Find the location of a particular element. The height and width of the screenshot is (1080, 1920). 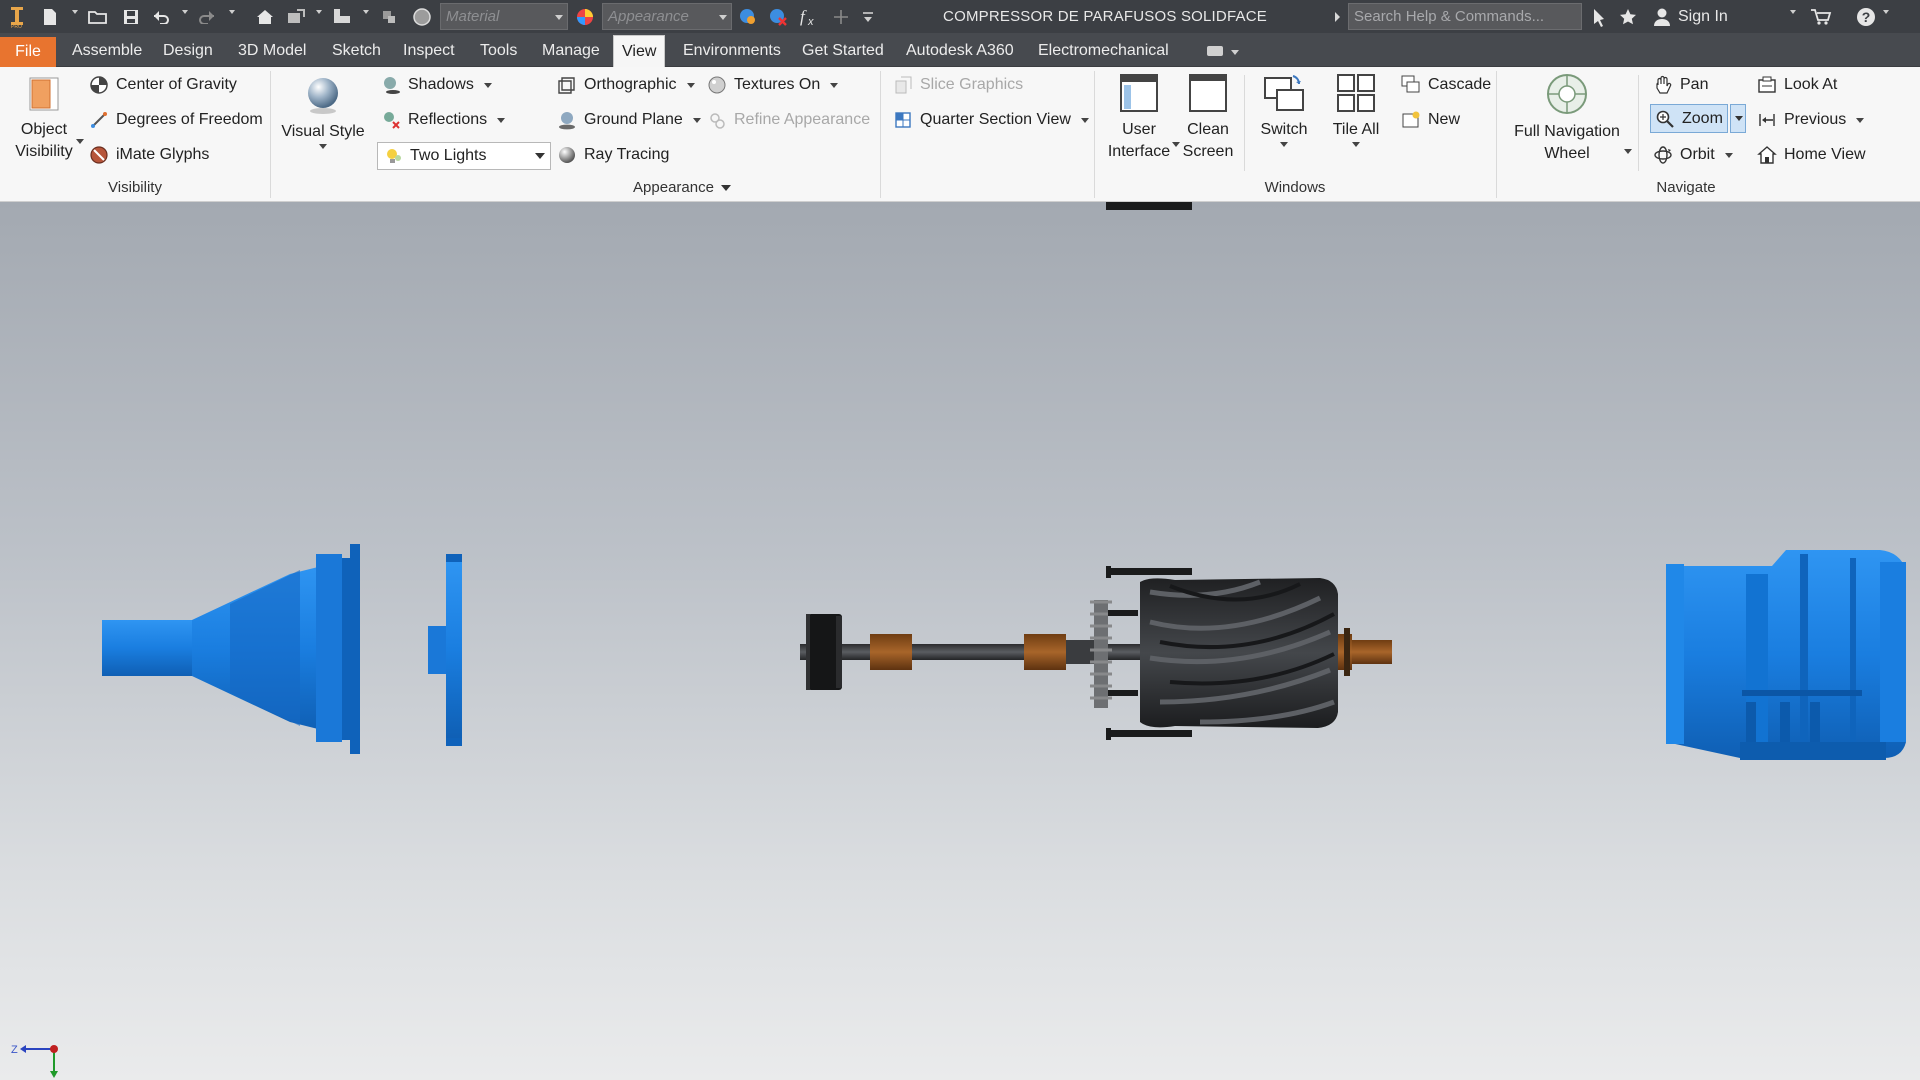

undo-icon is located at coordinates (161, 16).